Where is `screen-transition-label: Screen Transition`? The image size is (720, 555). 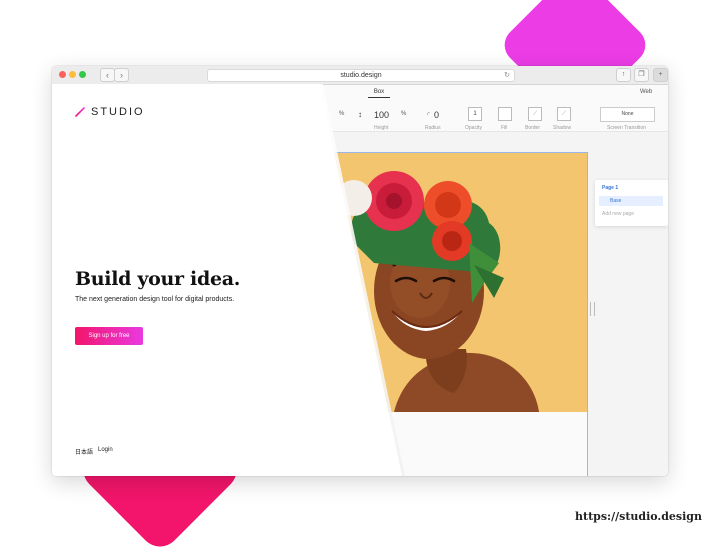 screen-transition-label: Screen Transition is located at coordinates (626, 128).